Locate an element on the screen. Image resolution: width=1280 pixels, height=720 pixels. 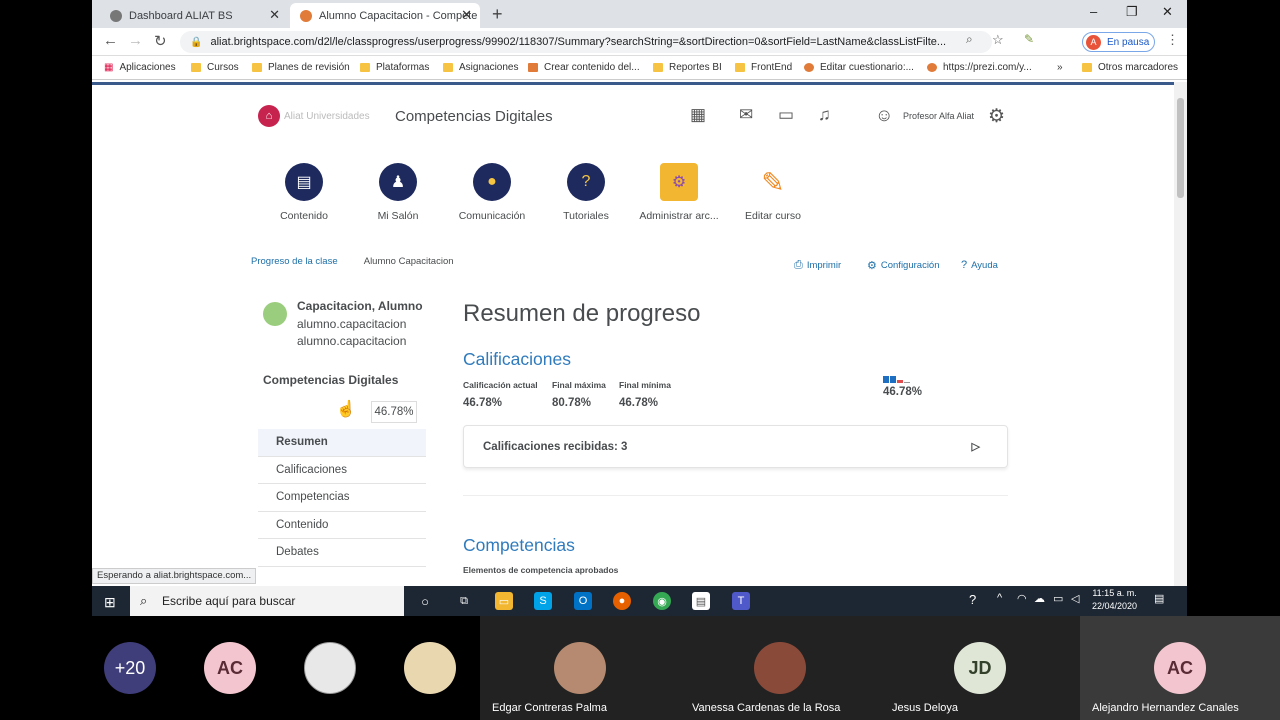
file-explorer-icon: ▭ is located at coordinates (504, 601).